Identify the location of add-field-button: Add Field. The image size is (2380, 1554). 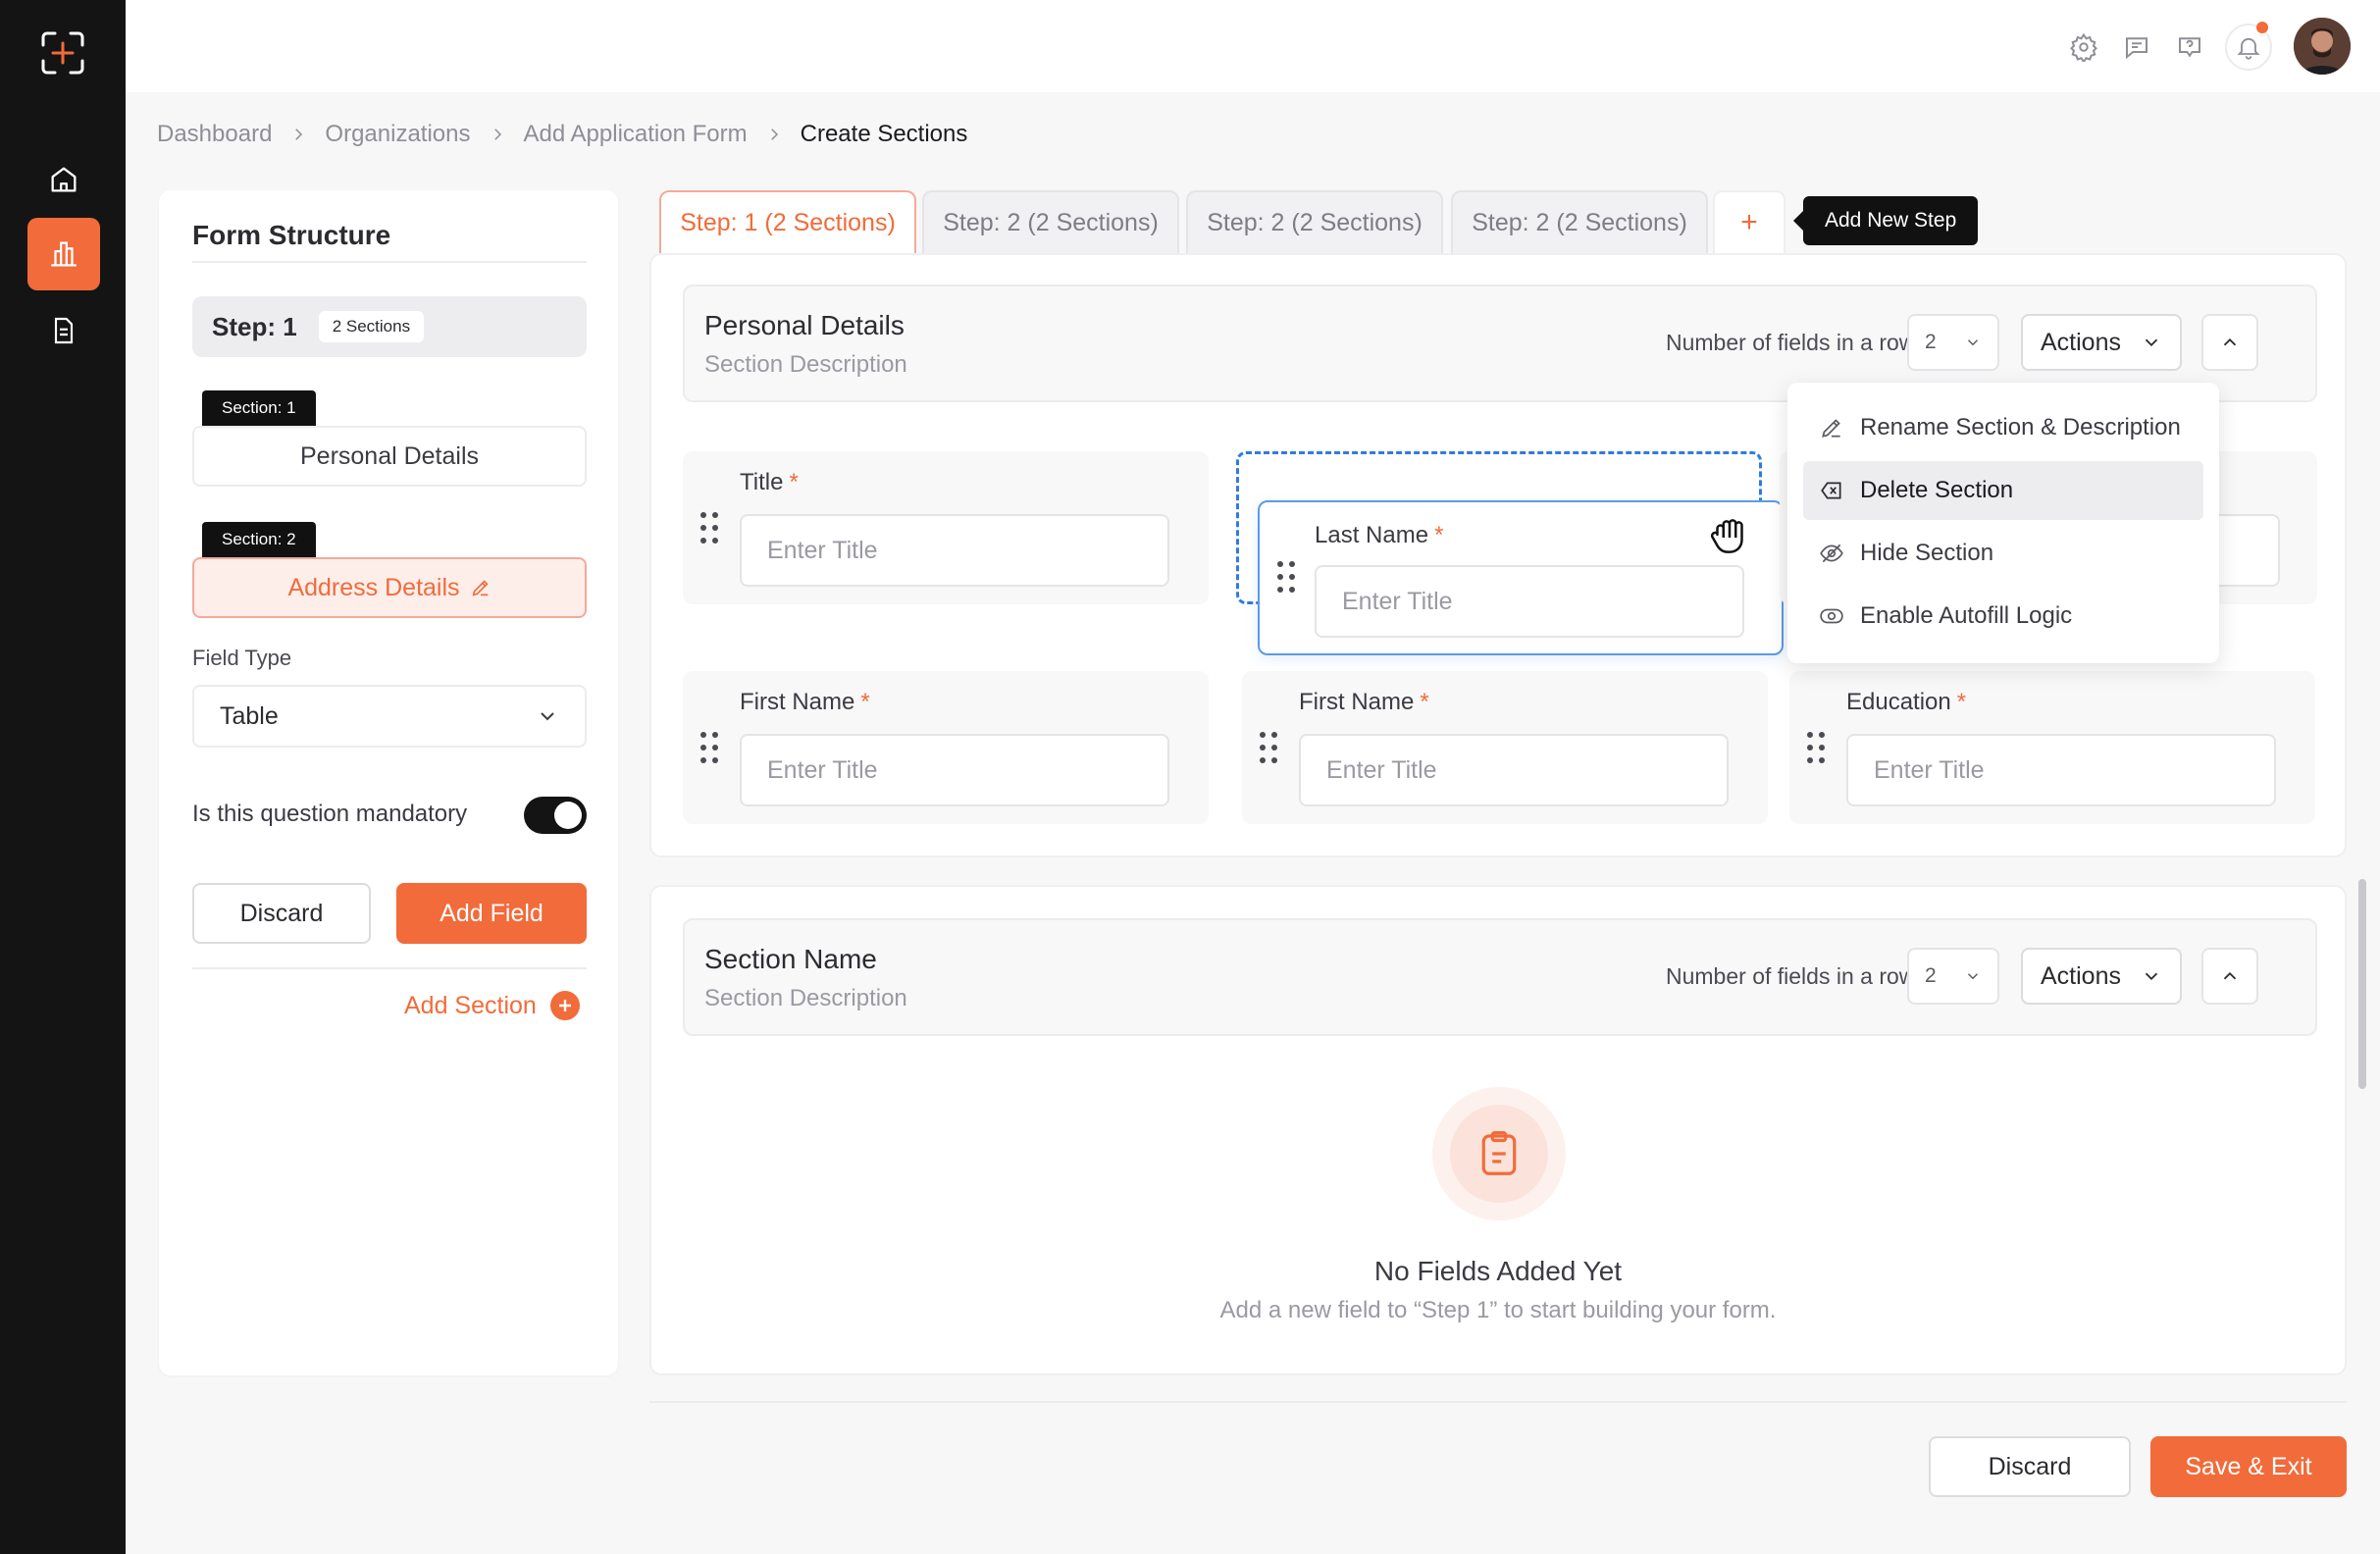
(491, 913).